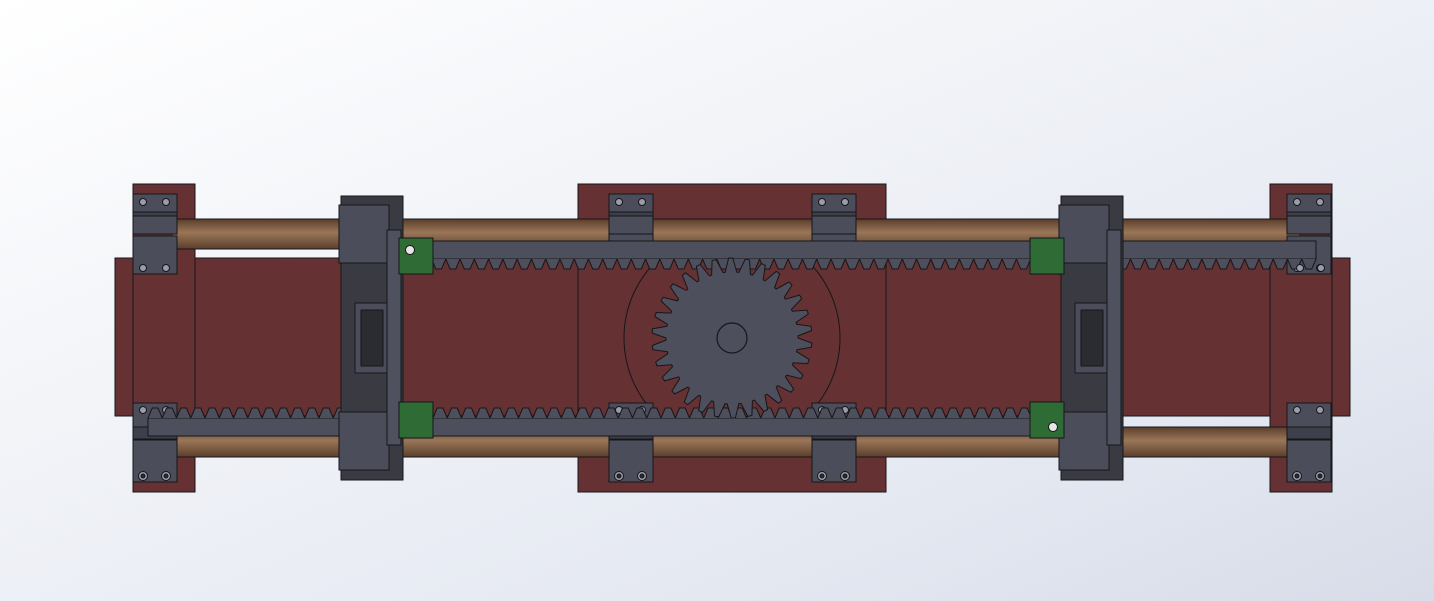  Describe the element at coordinates (1309, 415) in the screenshot. I see `block-upper-body` at that location.